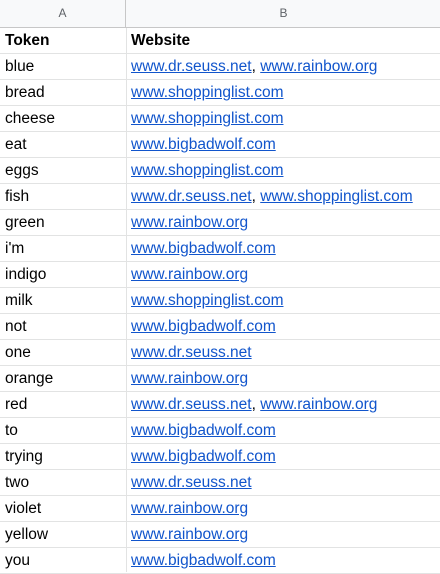 This screenshot has height=574, width=440. What do you see at coordinates (64, 66) in the screenshot?
I see `token-cell: blue` at bounding box center [64, 66].